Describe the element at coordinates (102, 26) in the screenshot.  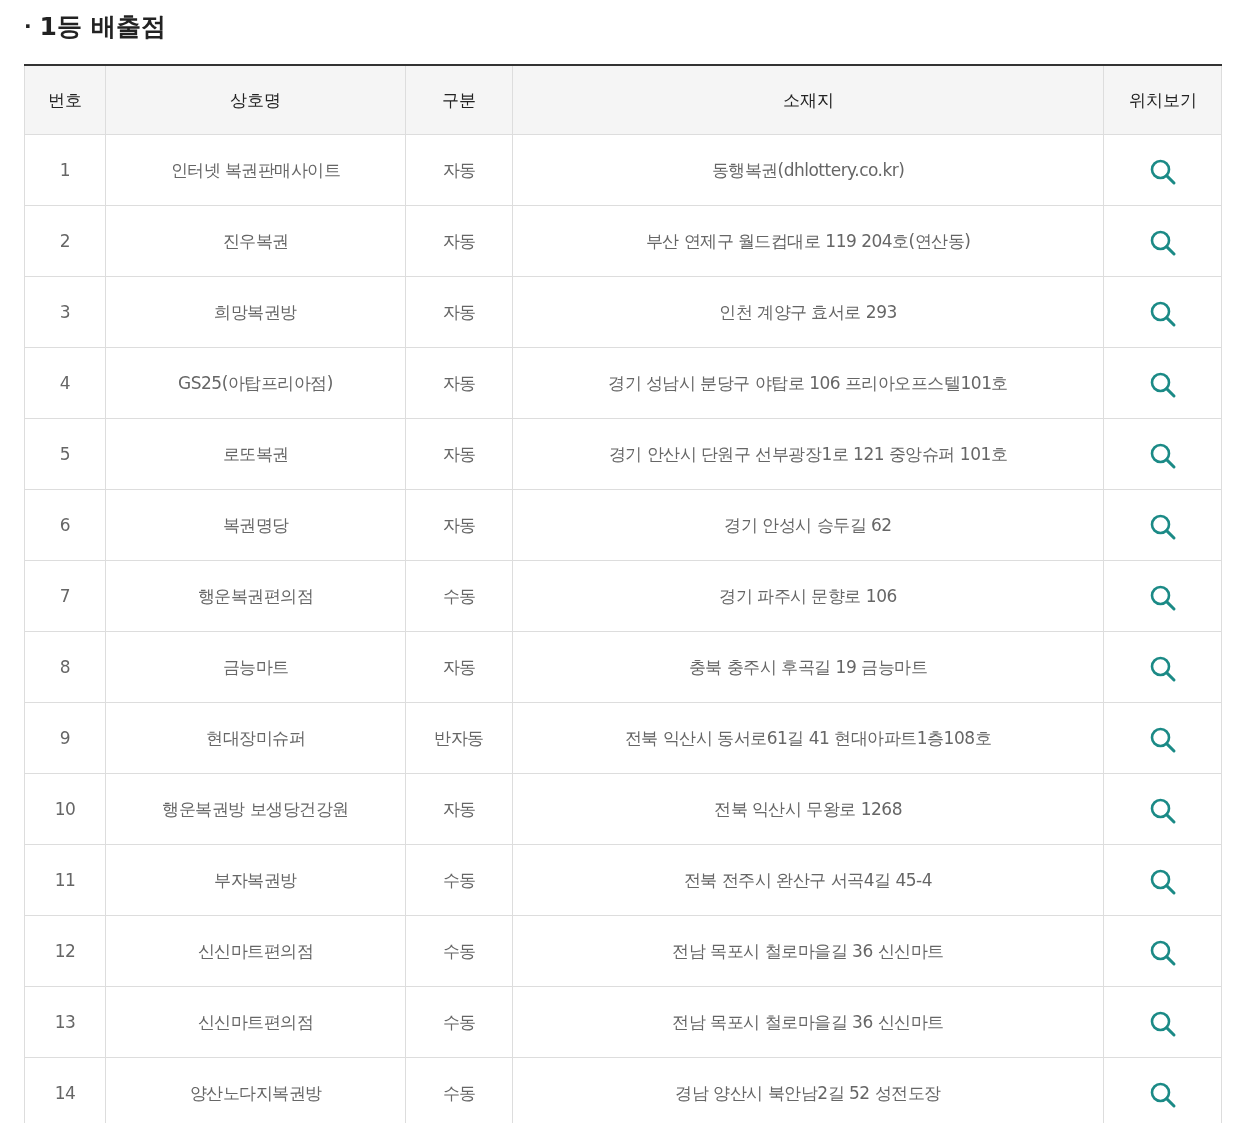
I see `section-title: 1등 배출점` at that location.